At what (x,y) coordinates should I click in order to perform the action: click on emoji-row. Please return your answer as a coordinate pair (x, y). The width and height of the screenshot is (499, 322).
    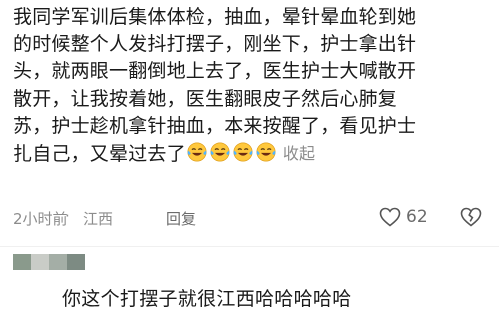
    Looking at the image, I should click on (231, 152).